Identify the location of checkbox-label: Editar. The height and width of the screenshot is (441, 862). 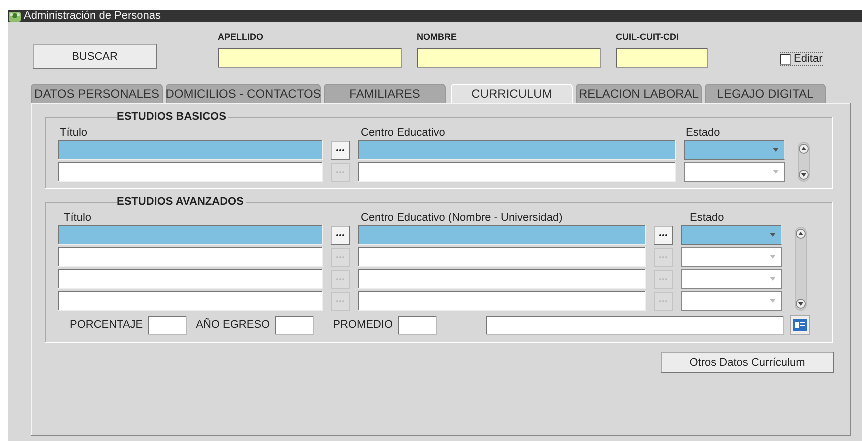
(808, 59).